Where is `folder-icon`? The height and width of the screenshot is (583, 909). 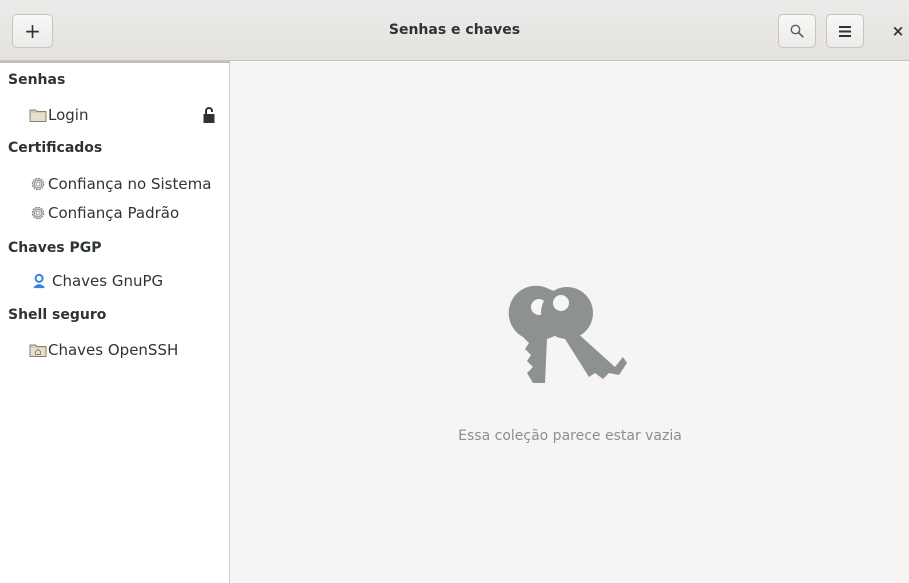
folder-icon is located at coordinates (38, 115).